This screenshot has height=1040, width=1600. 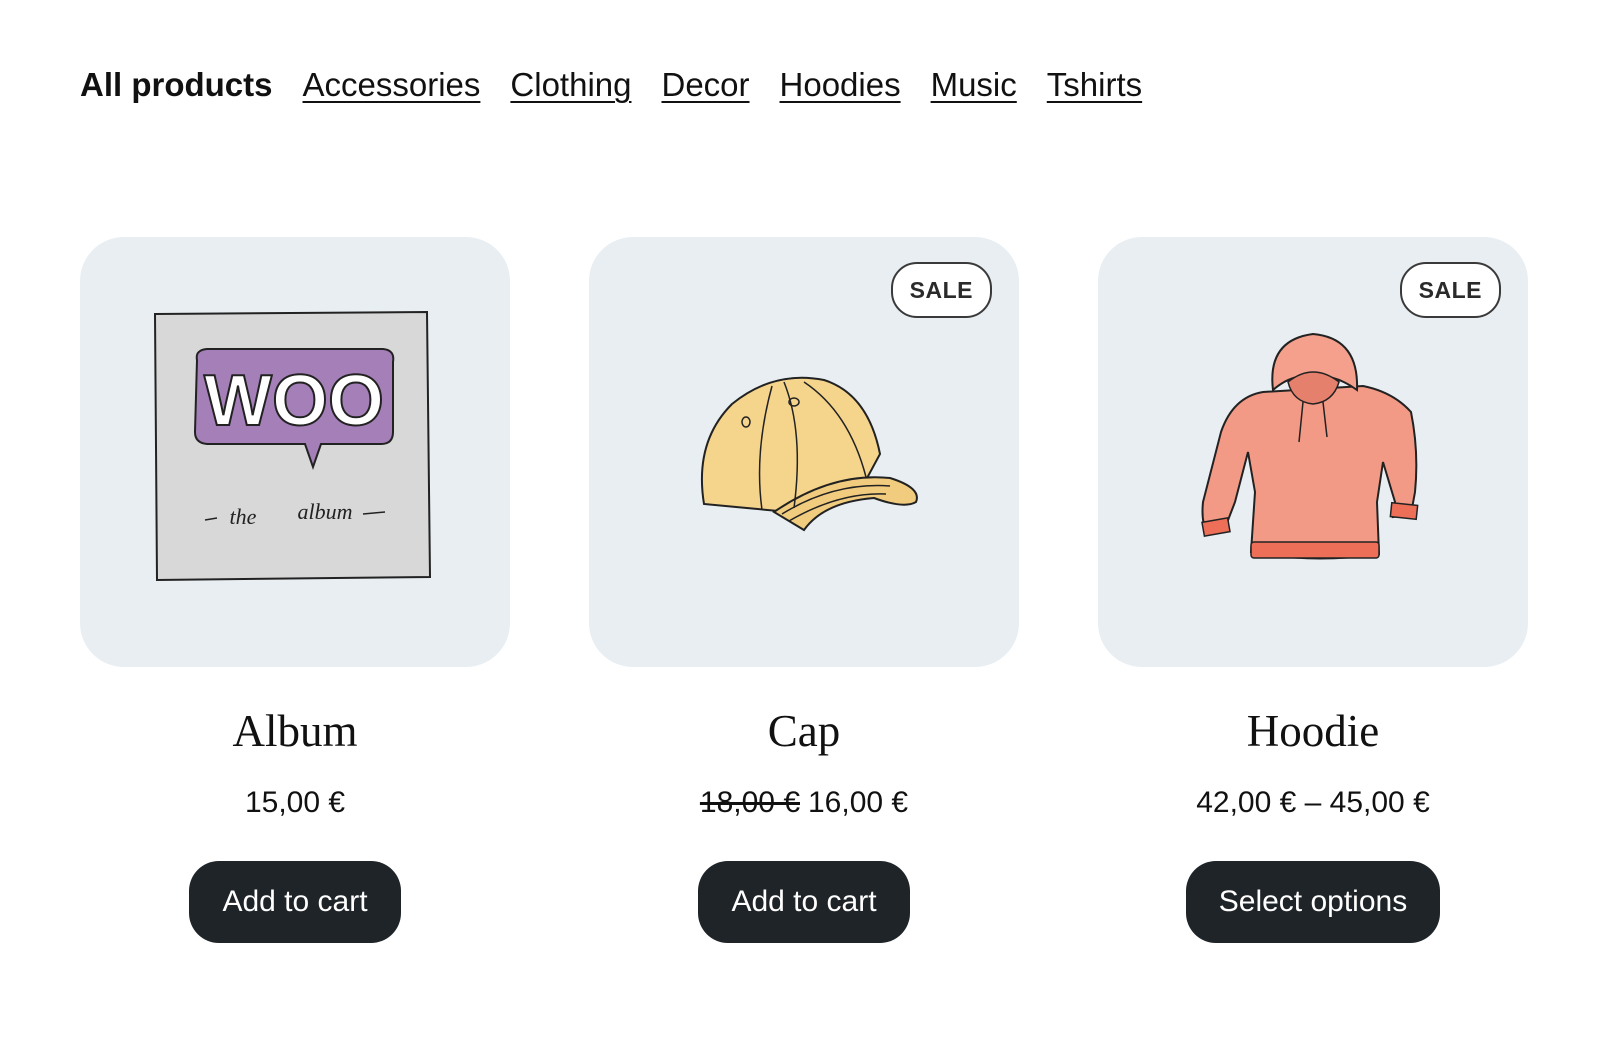 What do you see at coordinates (804, 803) in the screenshot?
I see `product-price-cap: 18,00 €16,00 €` at bounding box center [804, 803].